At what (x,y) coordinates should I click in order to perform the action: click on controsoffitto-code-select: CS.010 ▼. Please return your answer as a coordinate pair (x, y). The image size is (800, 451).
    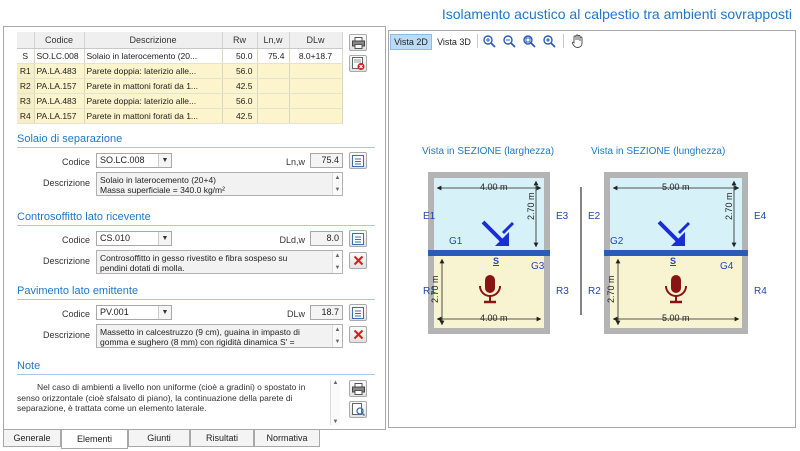
    Looking at the image, I should click on (134, 238).